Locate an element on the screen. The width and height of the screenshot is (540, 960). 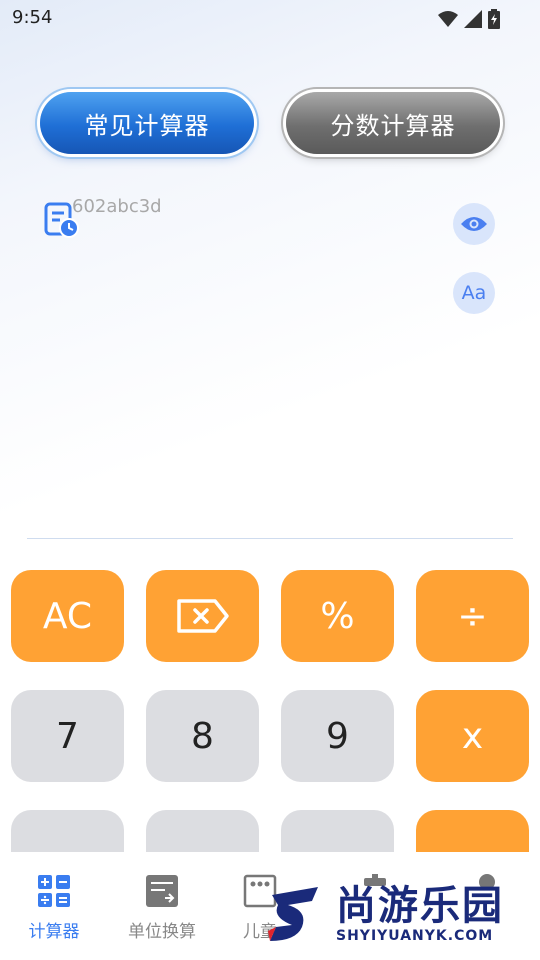
nav-unit-convert-label: 单位换算 is located at coordinates (162, 932).